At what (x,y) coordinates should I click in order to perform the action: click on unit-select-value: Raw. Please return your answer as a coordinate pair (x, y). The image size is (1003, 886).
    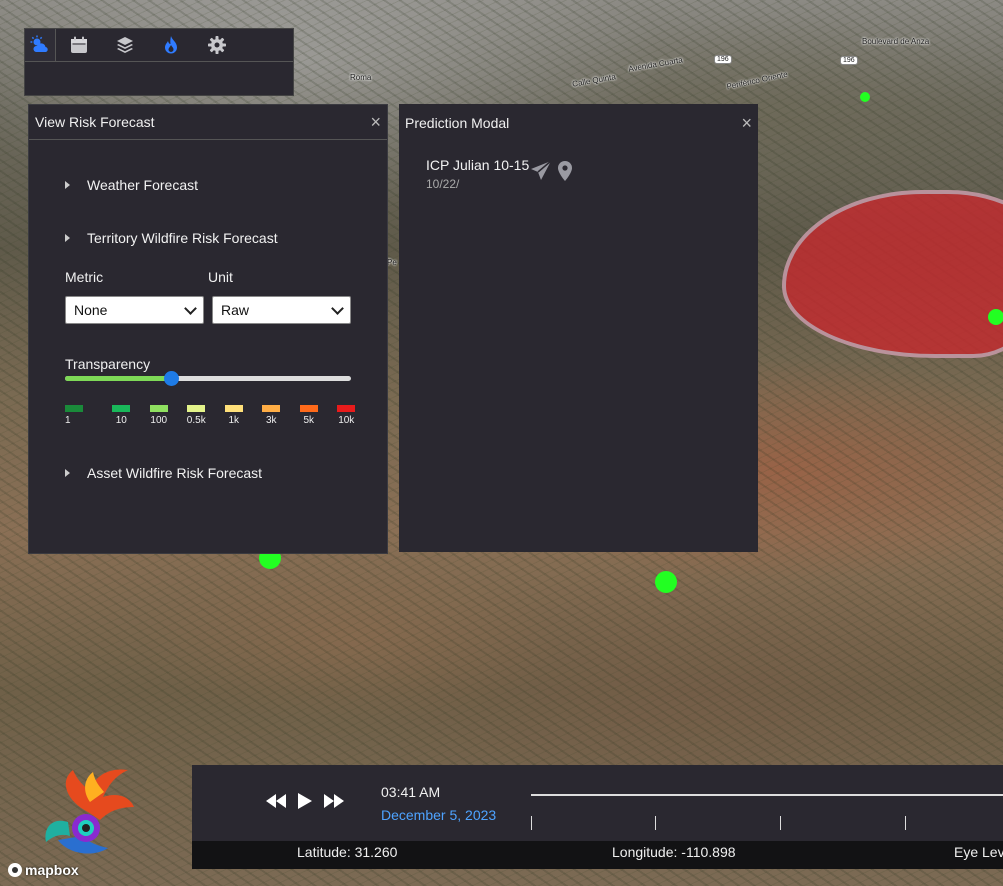
    Looking at the image, I should click on (235, 310).